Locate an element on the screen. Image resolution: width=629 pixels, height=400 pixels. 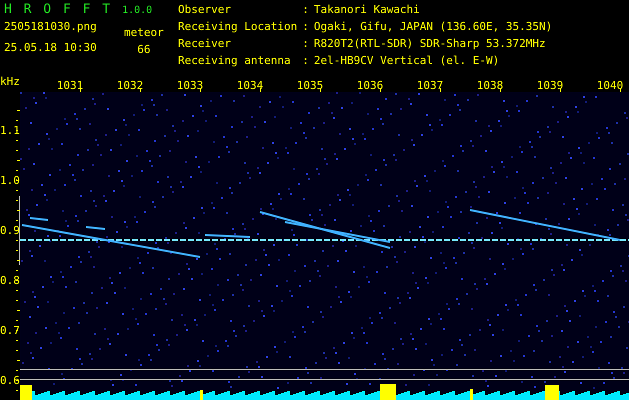
x-axis-label: 1032 is located at coordinates (130, 85).